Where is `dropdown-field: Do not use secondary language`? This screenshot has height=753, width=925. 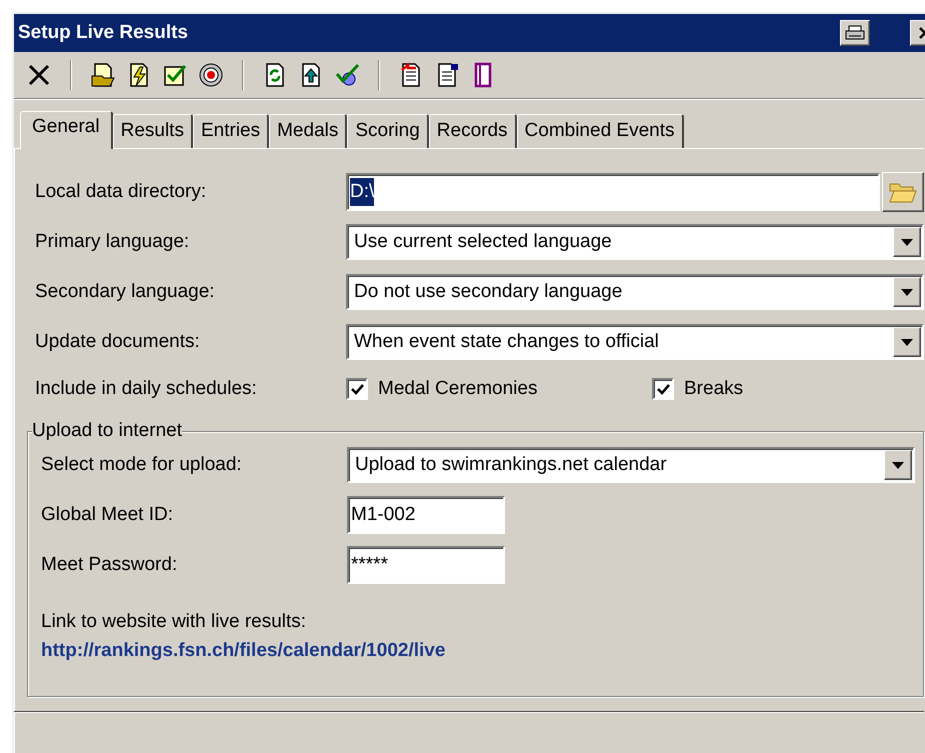 dropdown-field: Do not use secondary language is located at coordinates (635, 292).